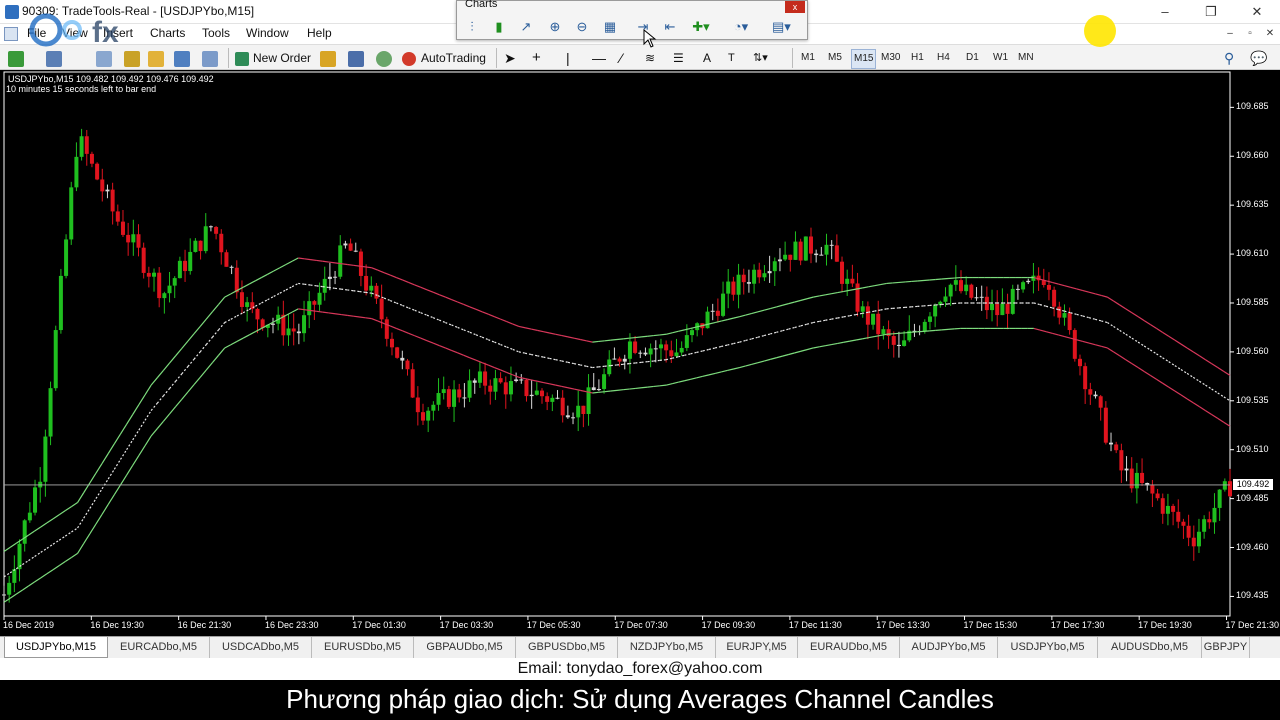 The width and height of the screenshot is (1280, 720). I want to click on tile-windows-button: ▦, so click(610, 27).